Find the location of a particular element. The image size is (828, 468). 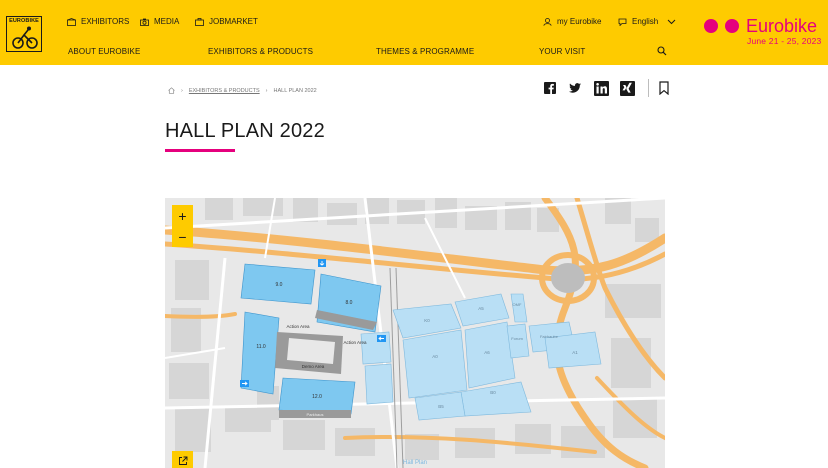

linkedin-icon is located at coordinates (601, 88).